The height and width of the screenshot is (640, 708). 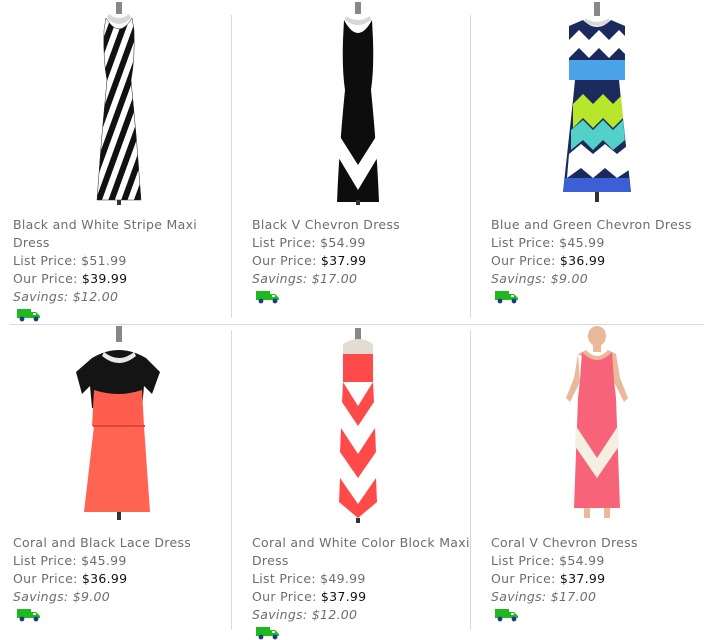 I want to click on list-price-row: List Price: $51.99, so click(x=123, y=261).